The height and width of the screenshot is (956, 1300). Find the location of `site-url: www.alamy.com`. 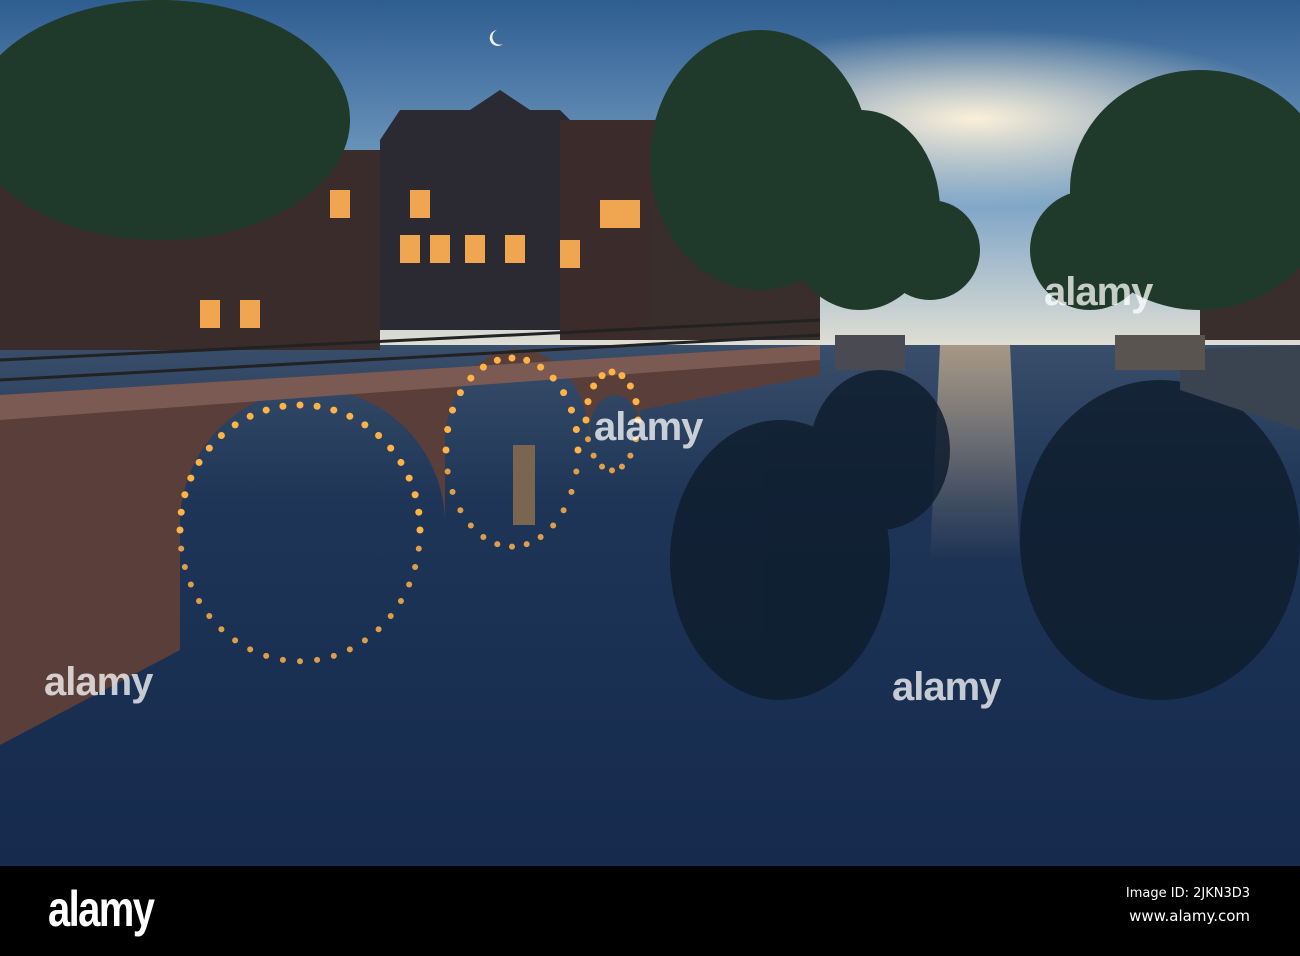

site-url: www.alamy.com is located at coordinates (1189, 916).